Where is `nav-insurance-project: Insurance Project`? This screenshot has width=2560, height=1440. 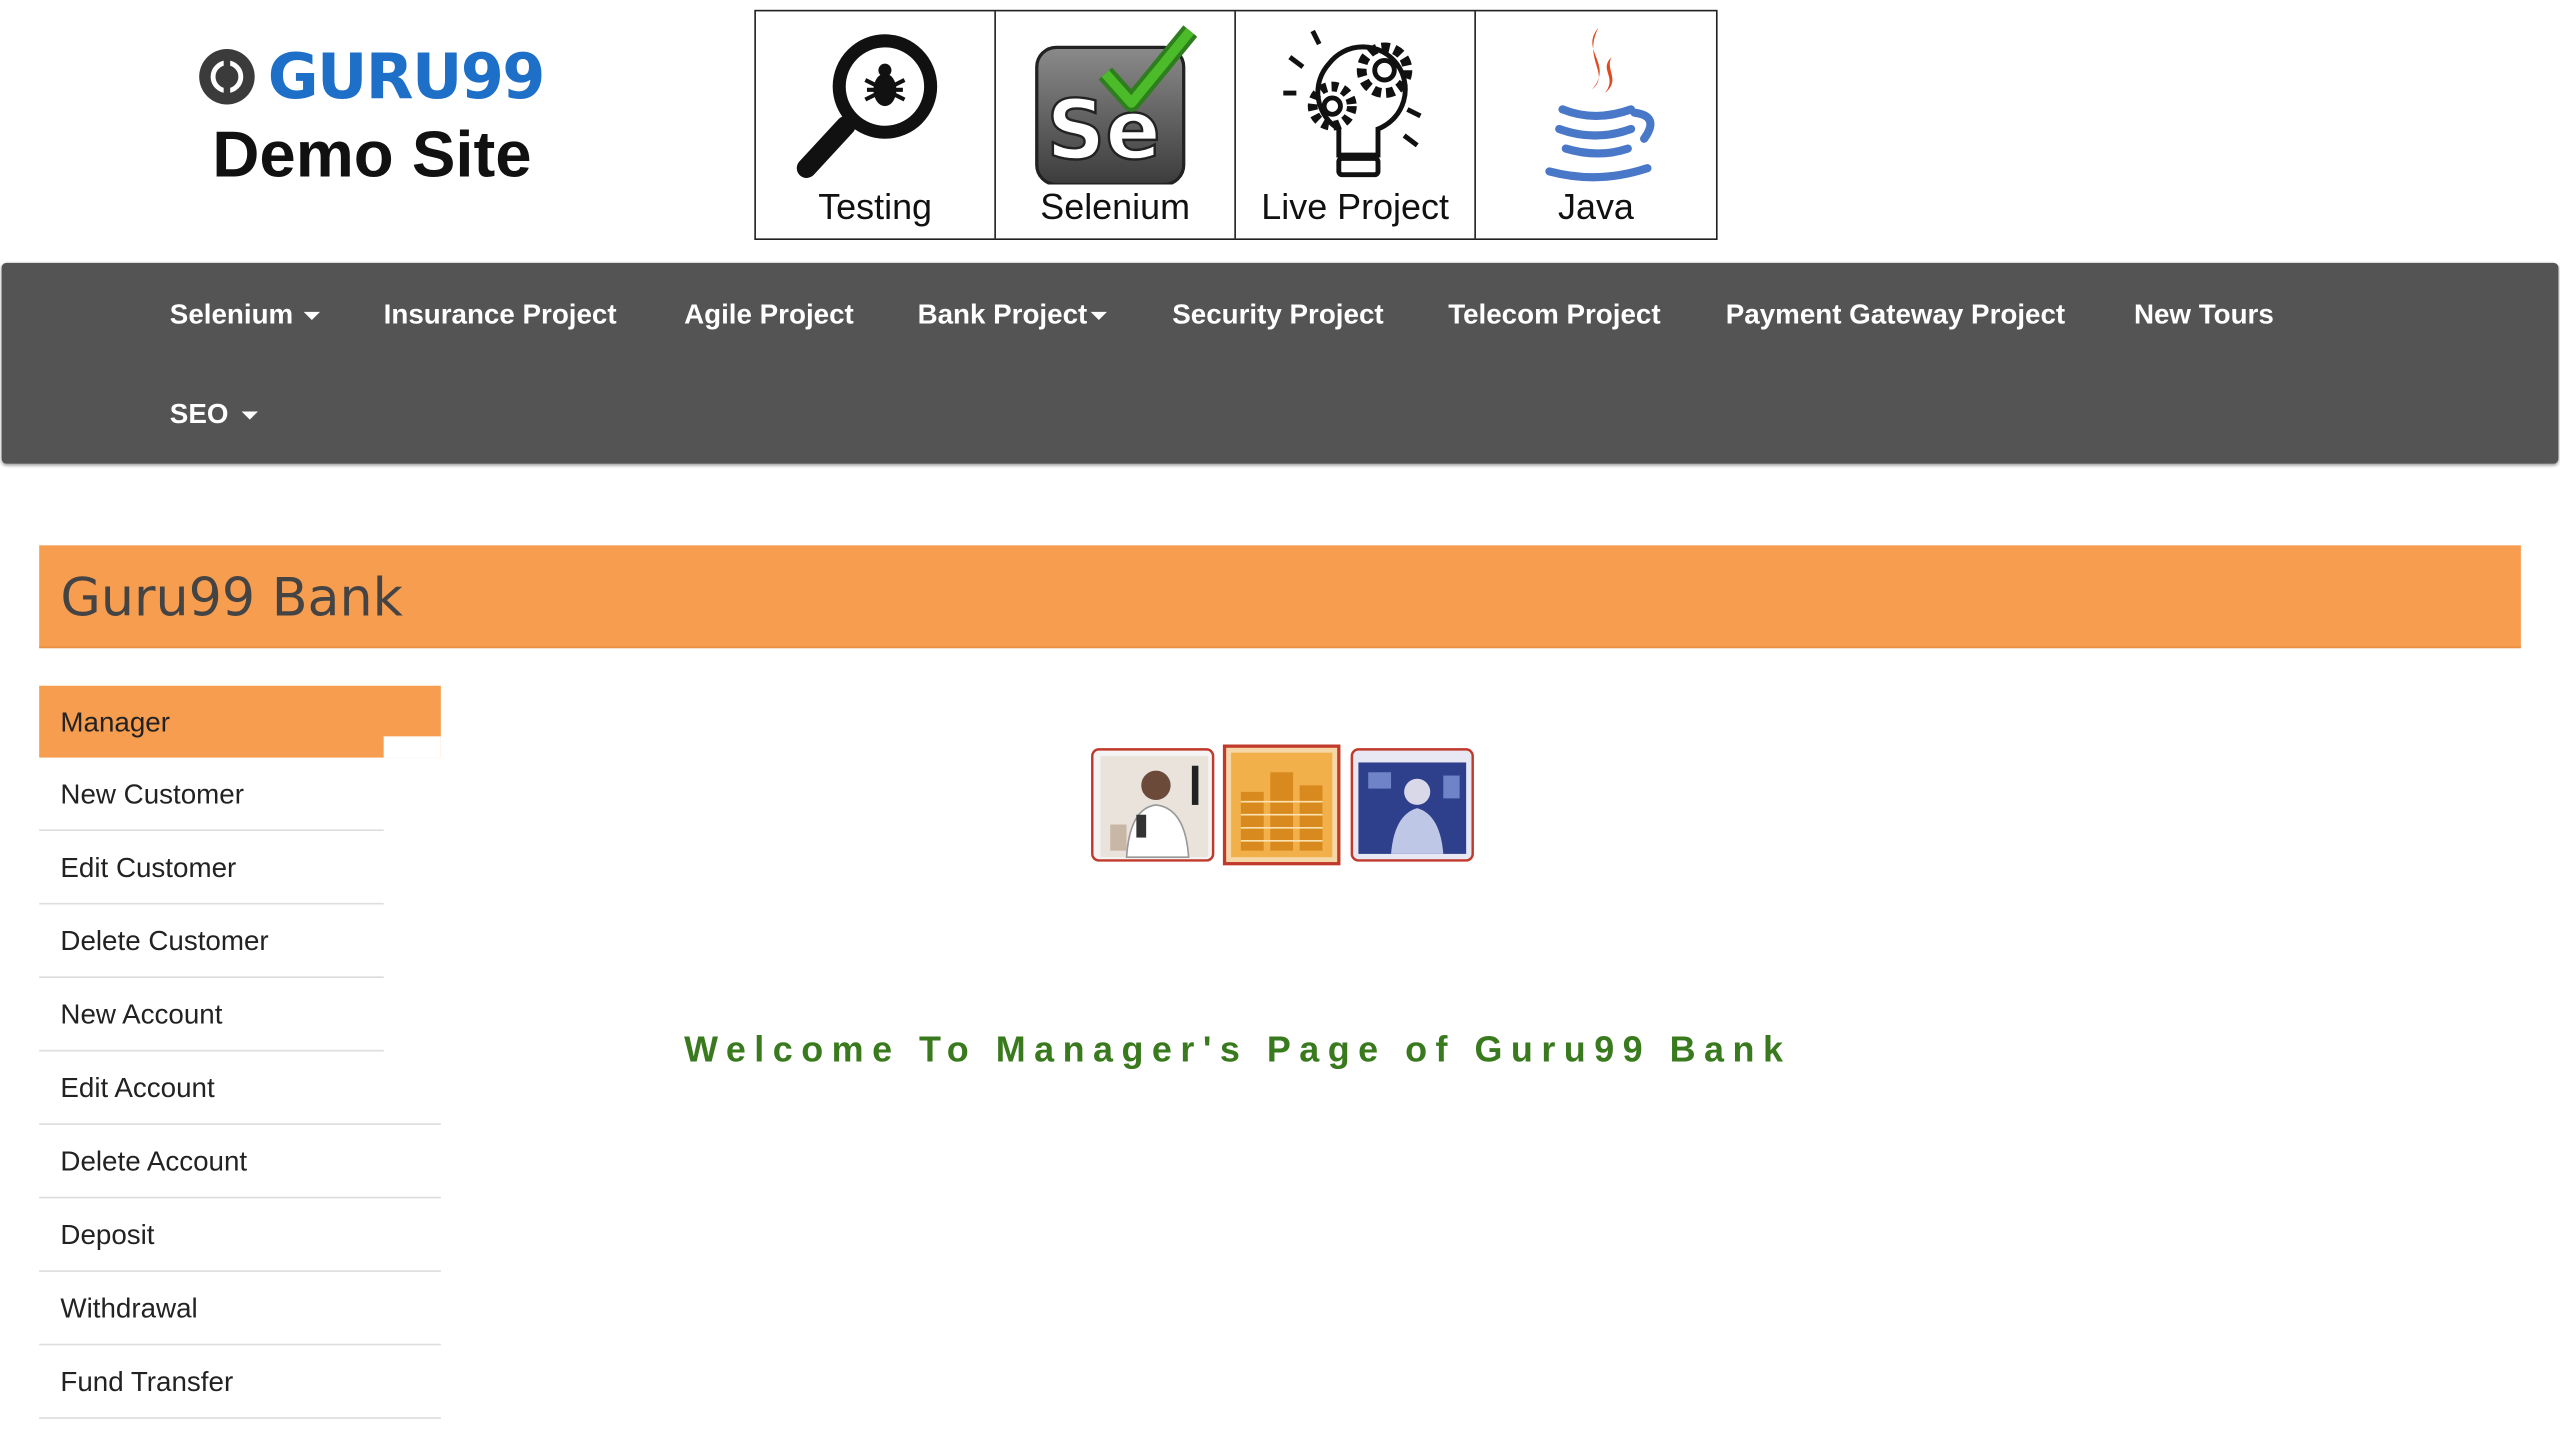
nav-insurance-project: Insurance Project is located at coordinates (500, 315).